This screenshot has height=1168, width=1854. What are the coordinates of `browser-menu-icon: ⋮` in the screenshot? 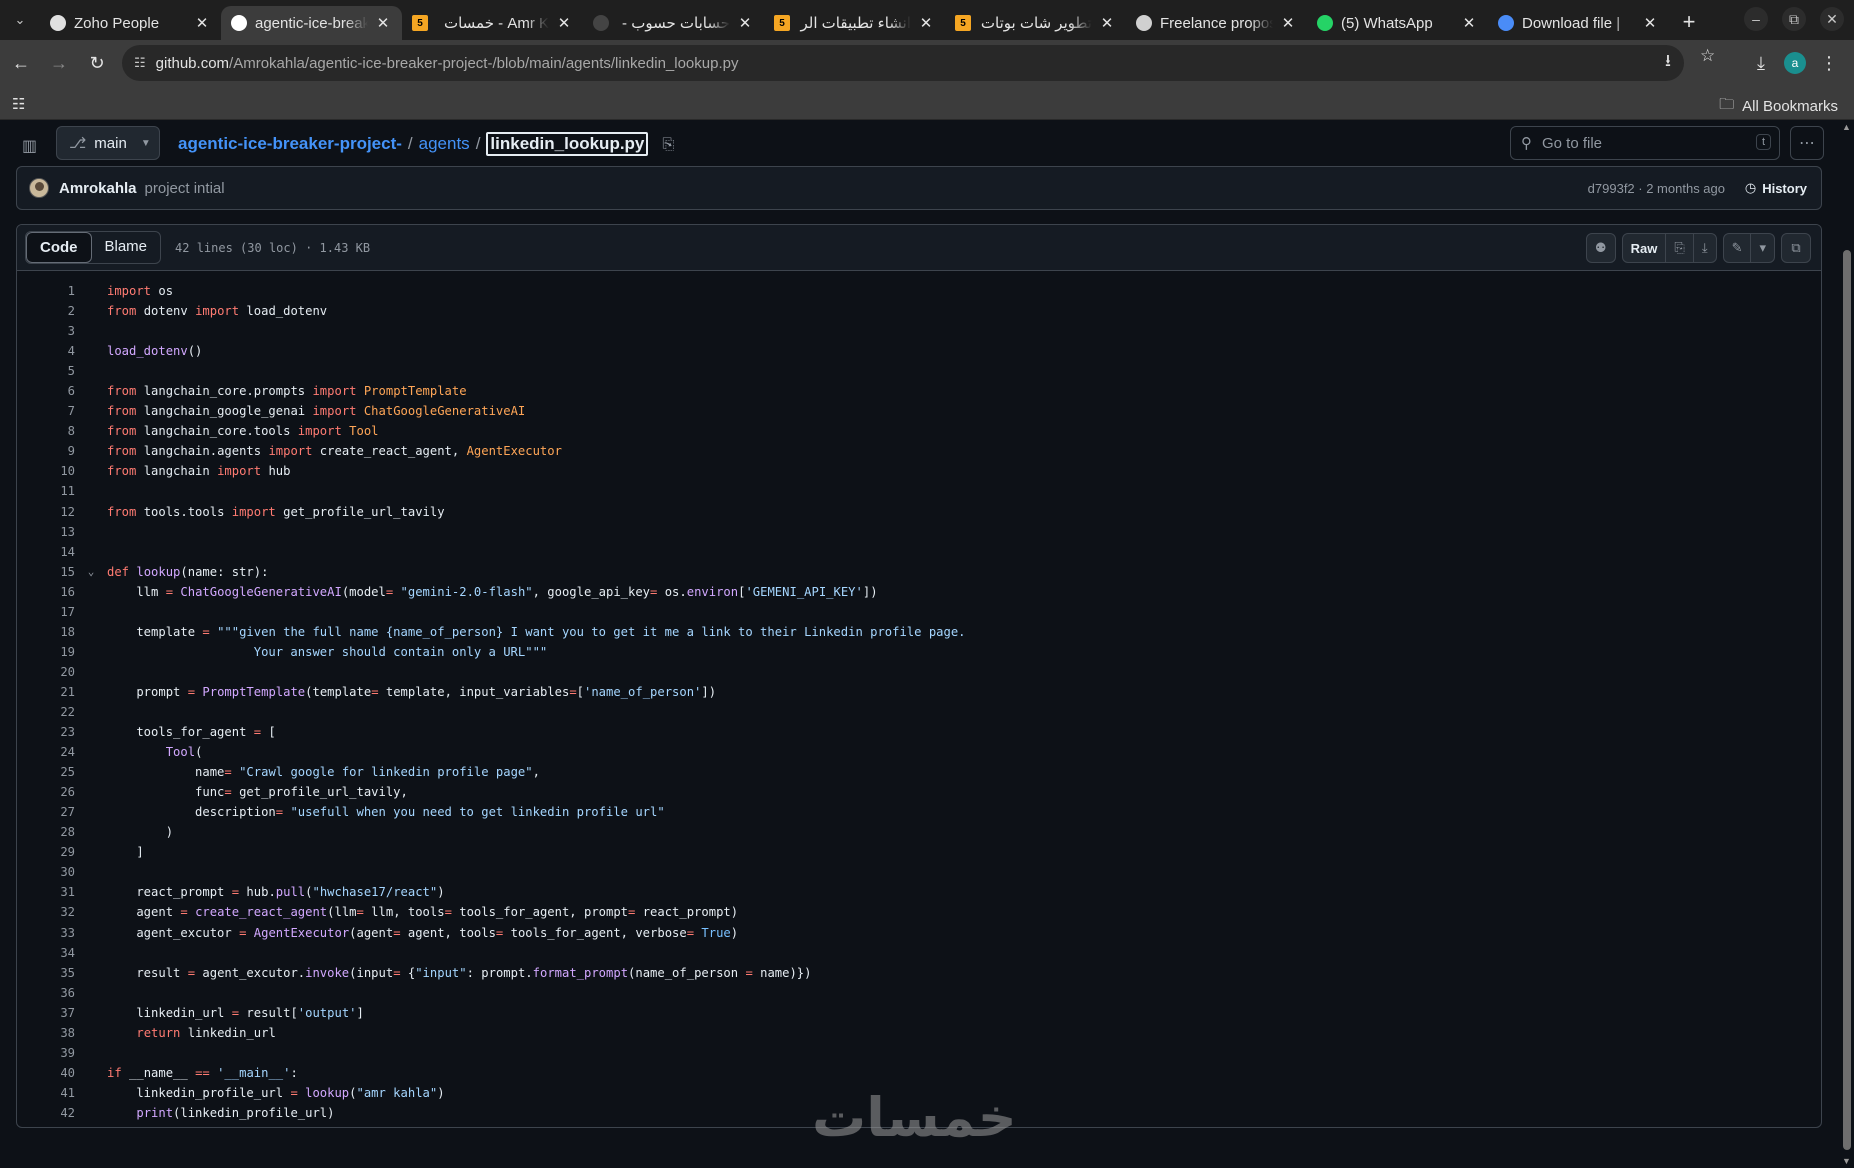 It's located at (1829, 63).